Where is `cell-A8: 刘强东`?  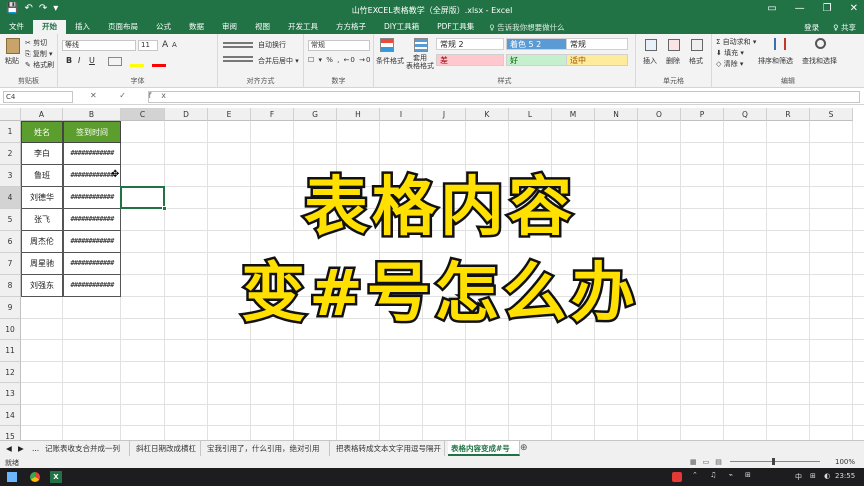
cell-A8: 刘强东 is located at coordinates (42, 286).